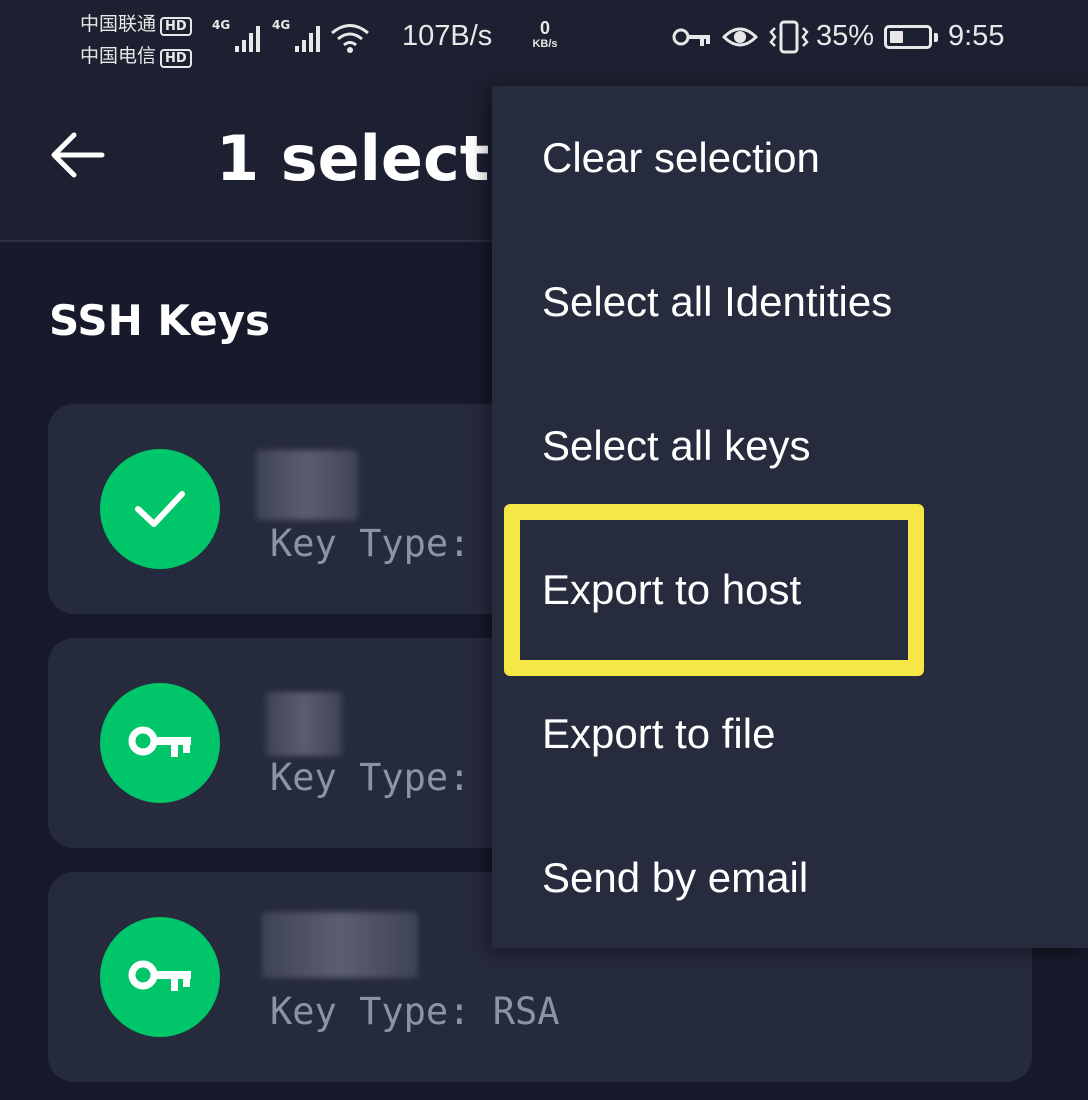  What do you see at coordinates (740, 37) in the screenshot?
I see `eye-icon` at bounding box center [740, 37].